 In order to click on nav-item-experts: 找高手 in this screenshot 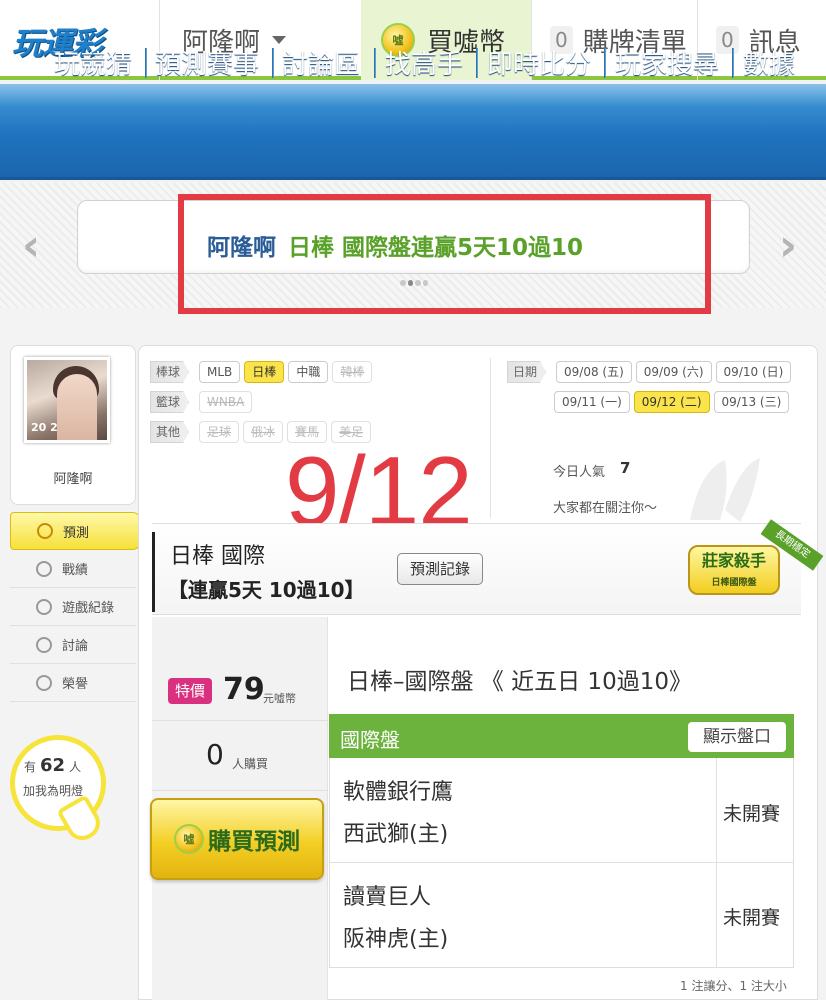, I will do `click(424, 62)`.